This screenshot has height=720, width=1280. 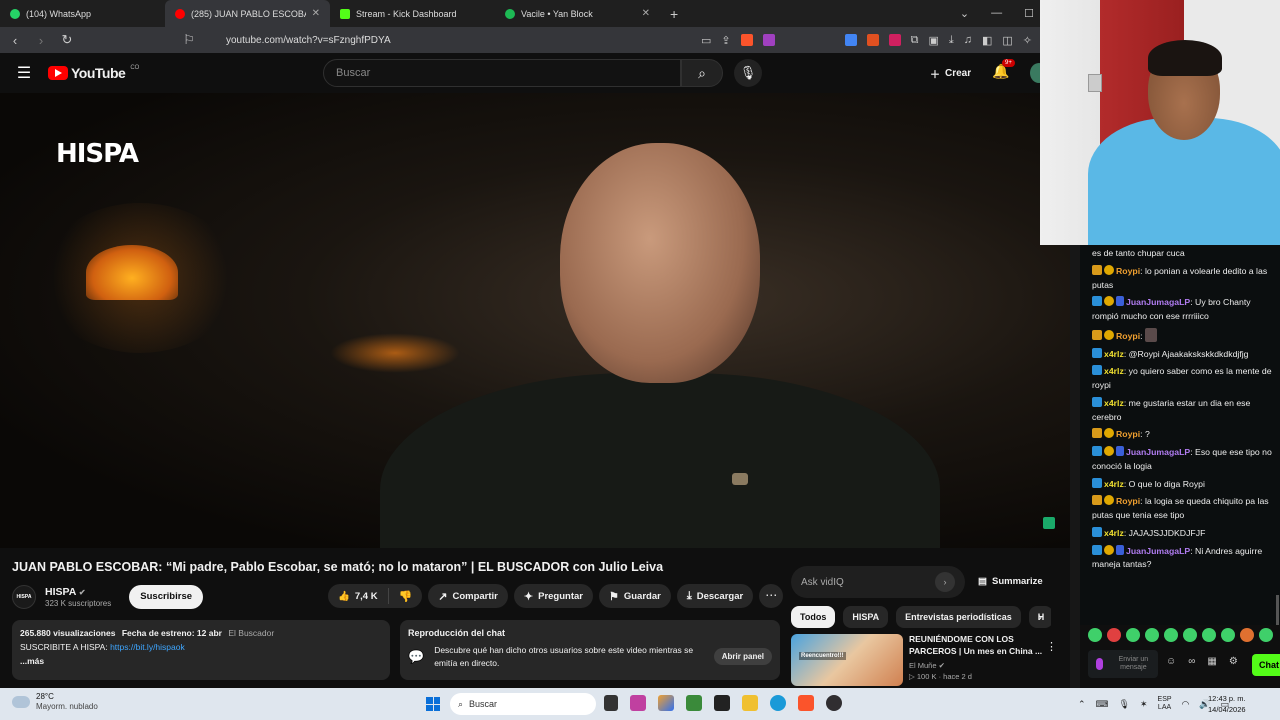 I want to click on chip-todos: Todos, so click(x=813, y=617).